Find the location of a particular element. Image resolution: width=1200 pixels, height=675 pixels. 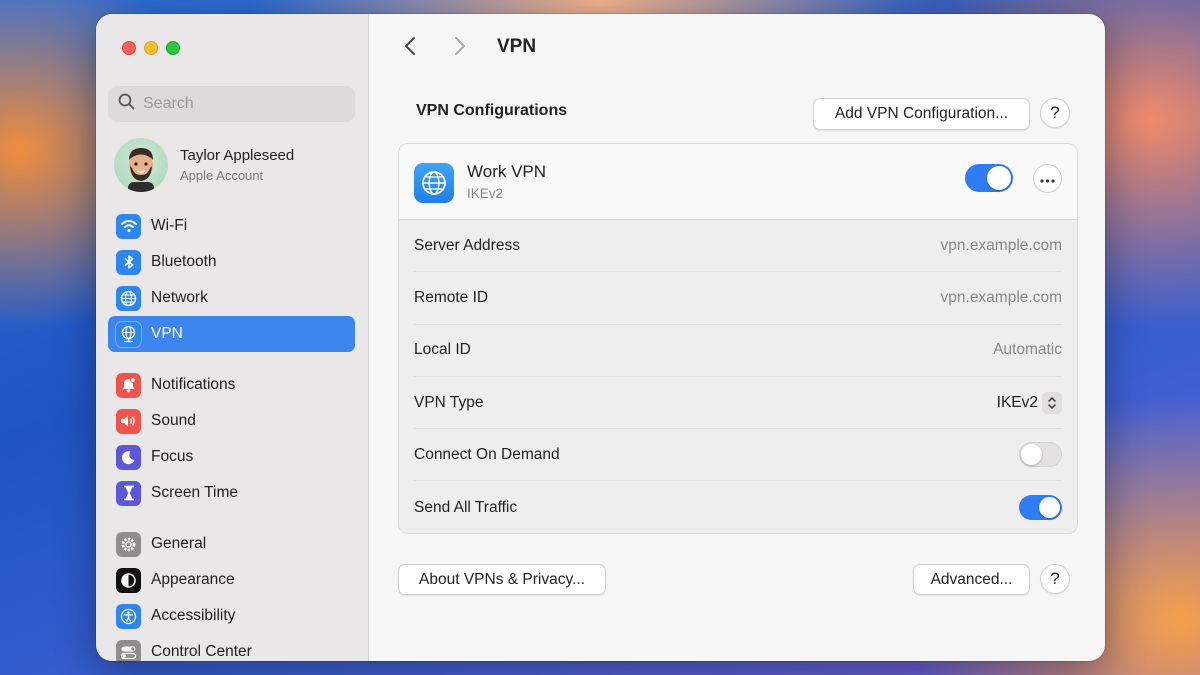

toolbar: VPN is located at coordinates (737, 48).